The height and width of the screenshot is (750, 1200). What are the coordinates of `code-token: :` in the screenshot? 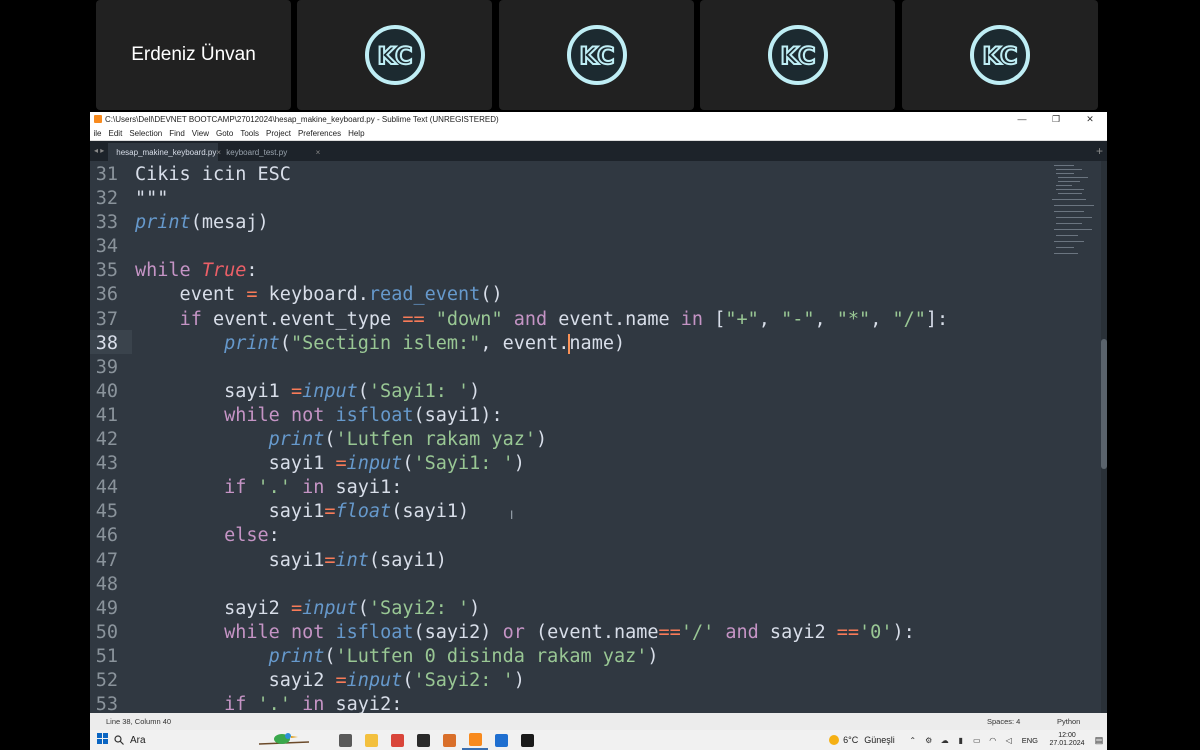 It's located at (252, 271).